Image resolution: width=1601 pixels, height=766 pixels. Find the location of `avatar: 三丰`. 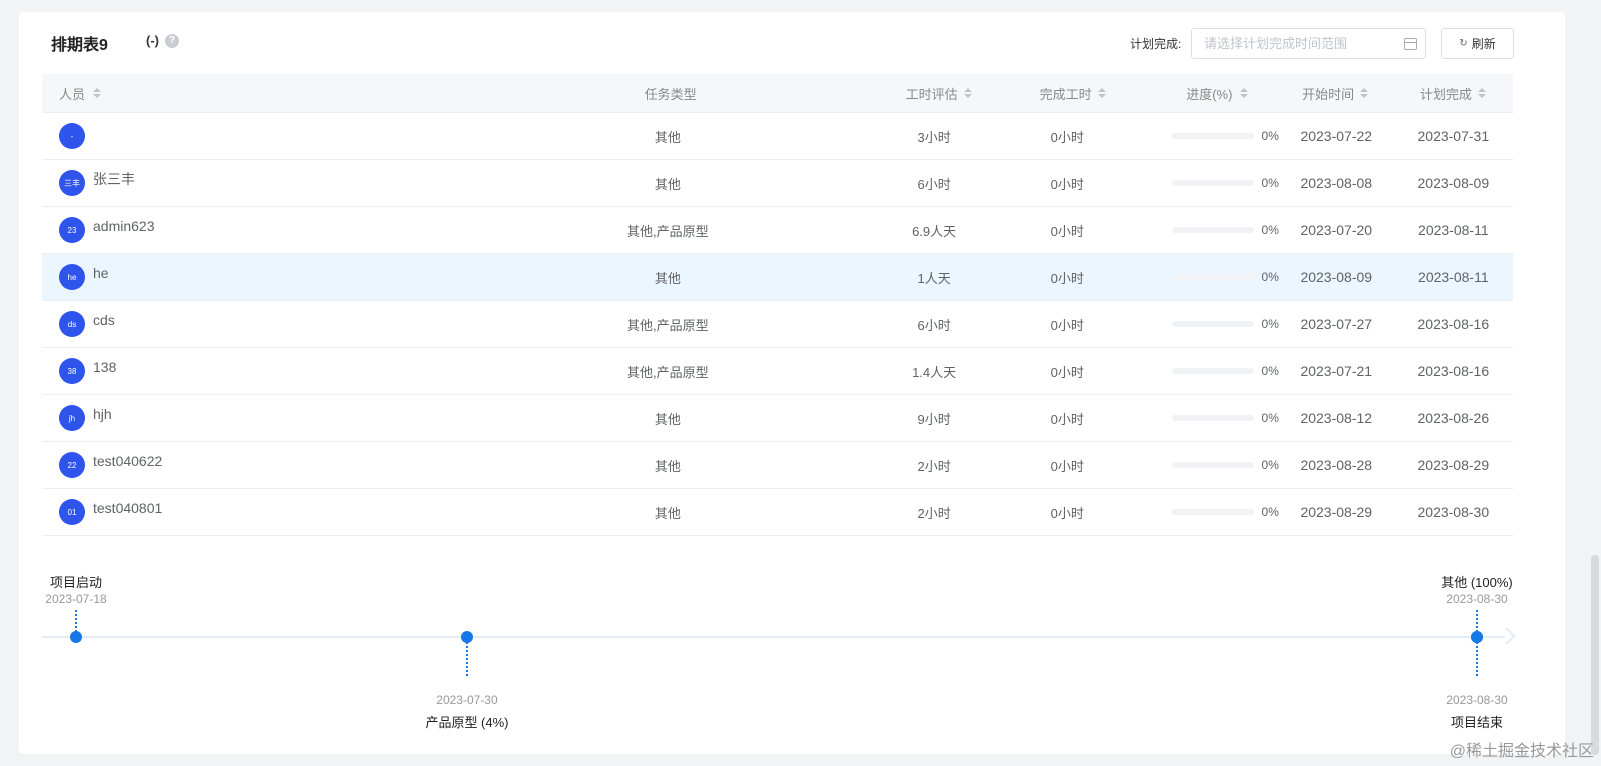

avatar: 三丰 is located at coordinates (72, 183).